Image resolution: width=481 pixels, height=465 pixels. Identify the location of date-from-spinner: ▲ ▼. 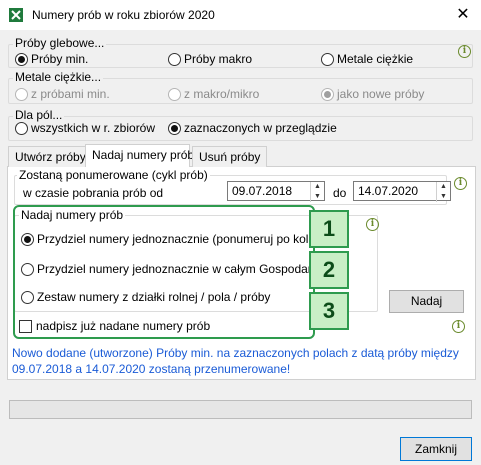
(317, 192).